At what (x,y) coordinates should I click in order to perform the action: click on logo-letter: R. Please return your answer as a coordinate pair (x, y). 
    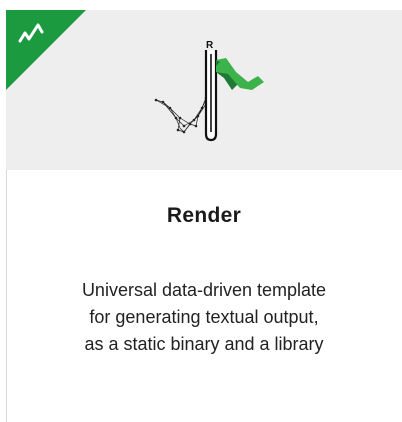
    Looking at the image, I should click on (210, 45).